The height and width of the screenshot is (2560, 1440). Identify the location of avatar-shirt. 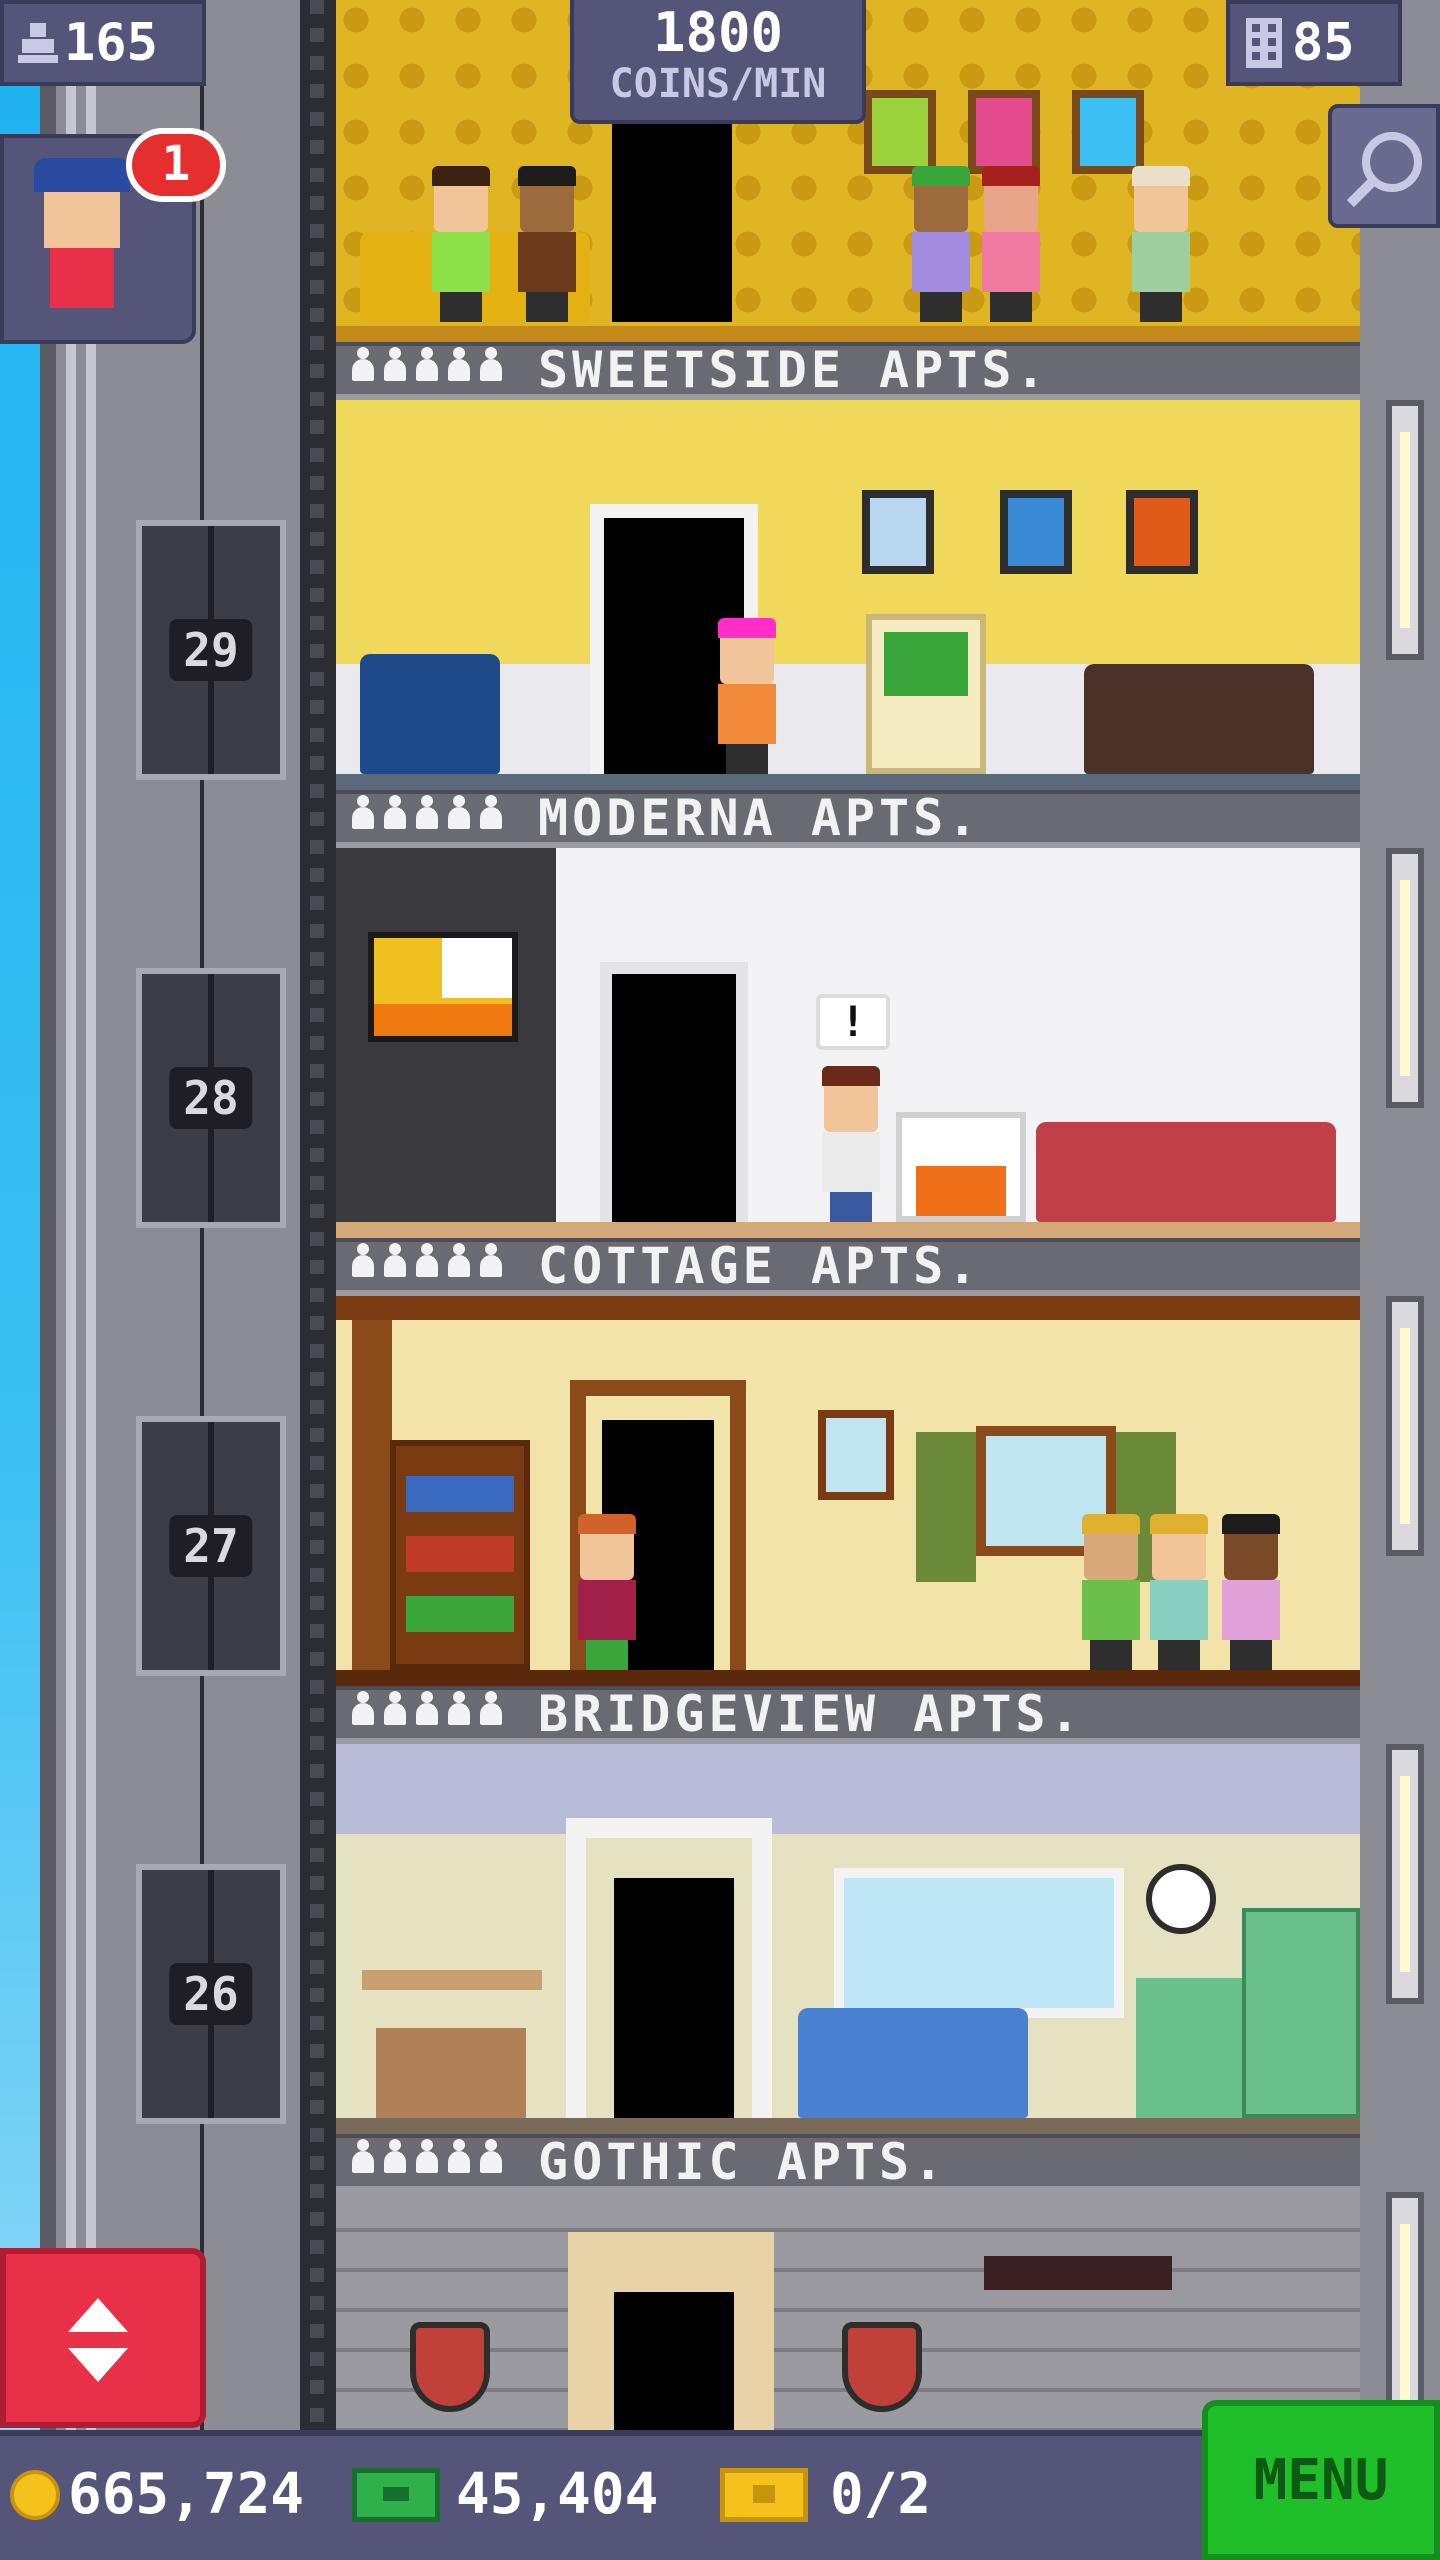
(82, 278).